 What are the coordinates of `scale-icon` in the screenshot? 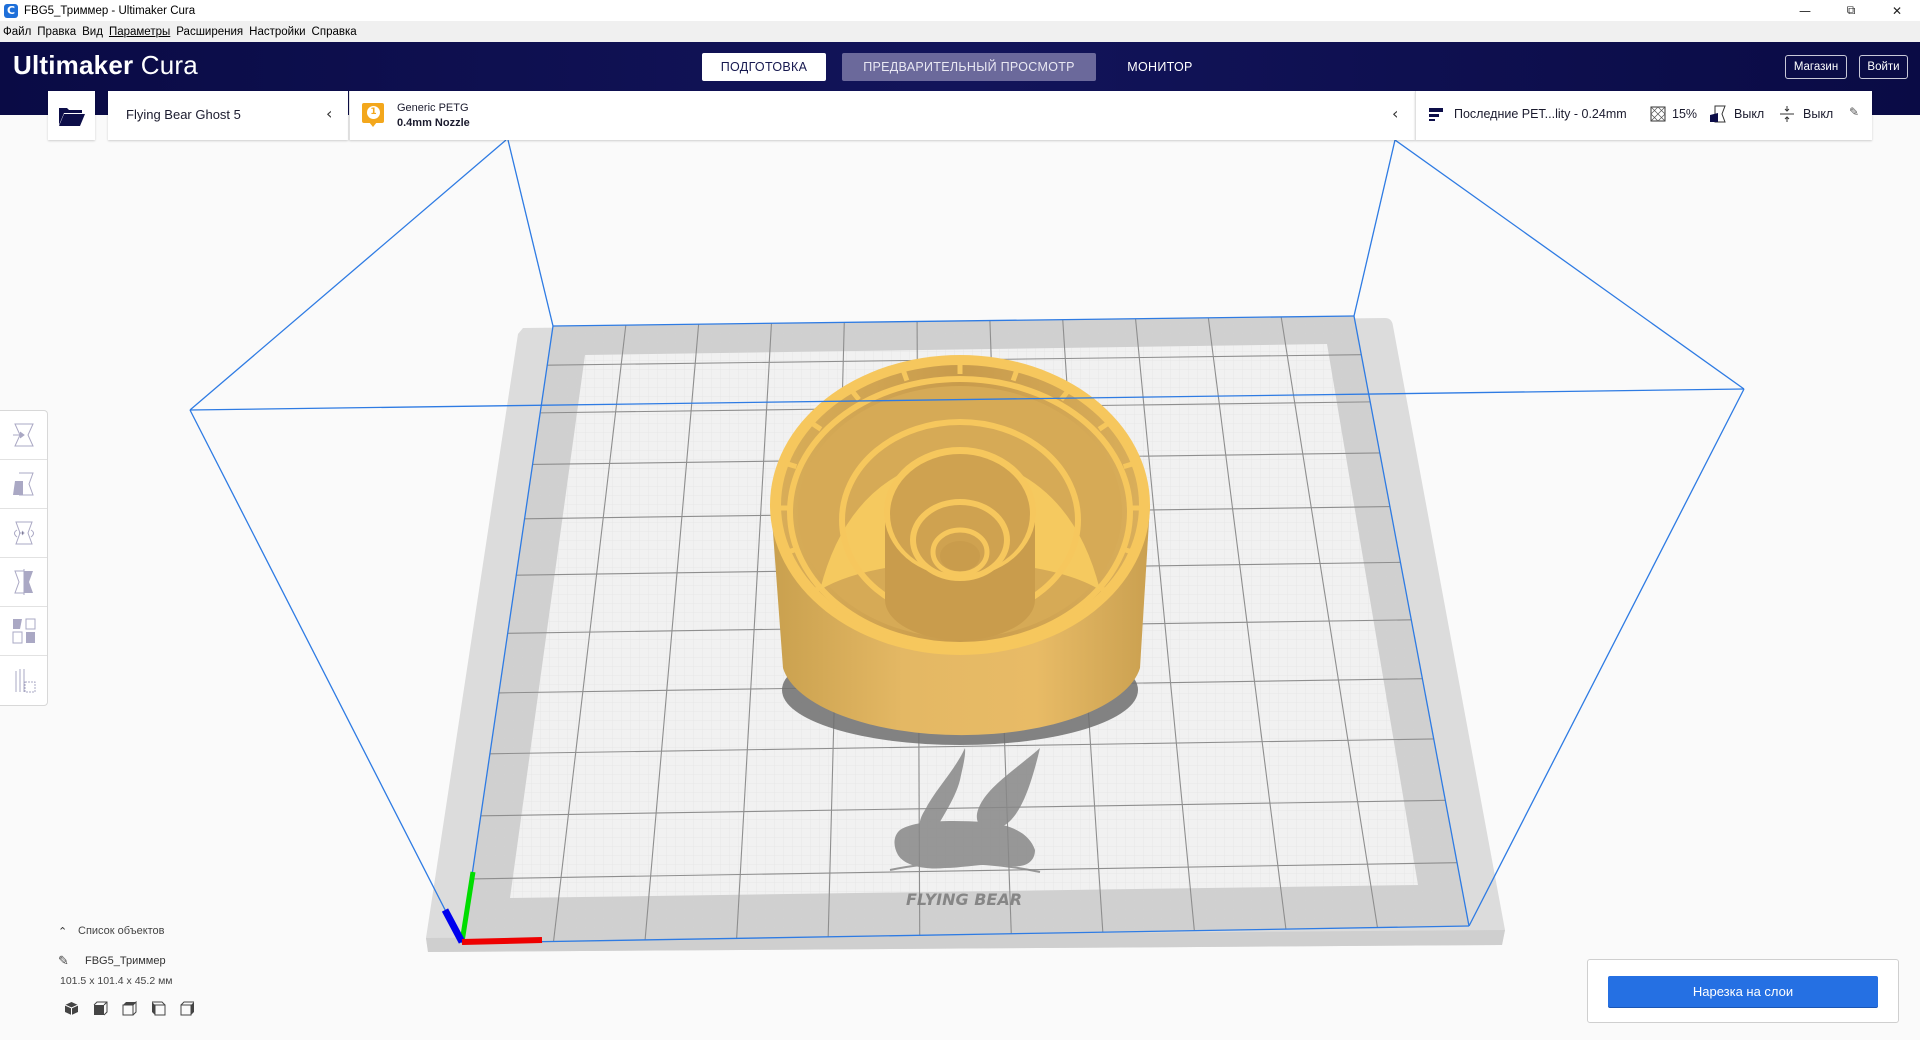 It's located at (23, 484).